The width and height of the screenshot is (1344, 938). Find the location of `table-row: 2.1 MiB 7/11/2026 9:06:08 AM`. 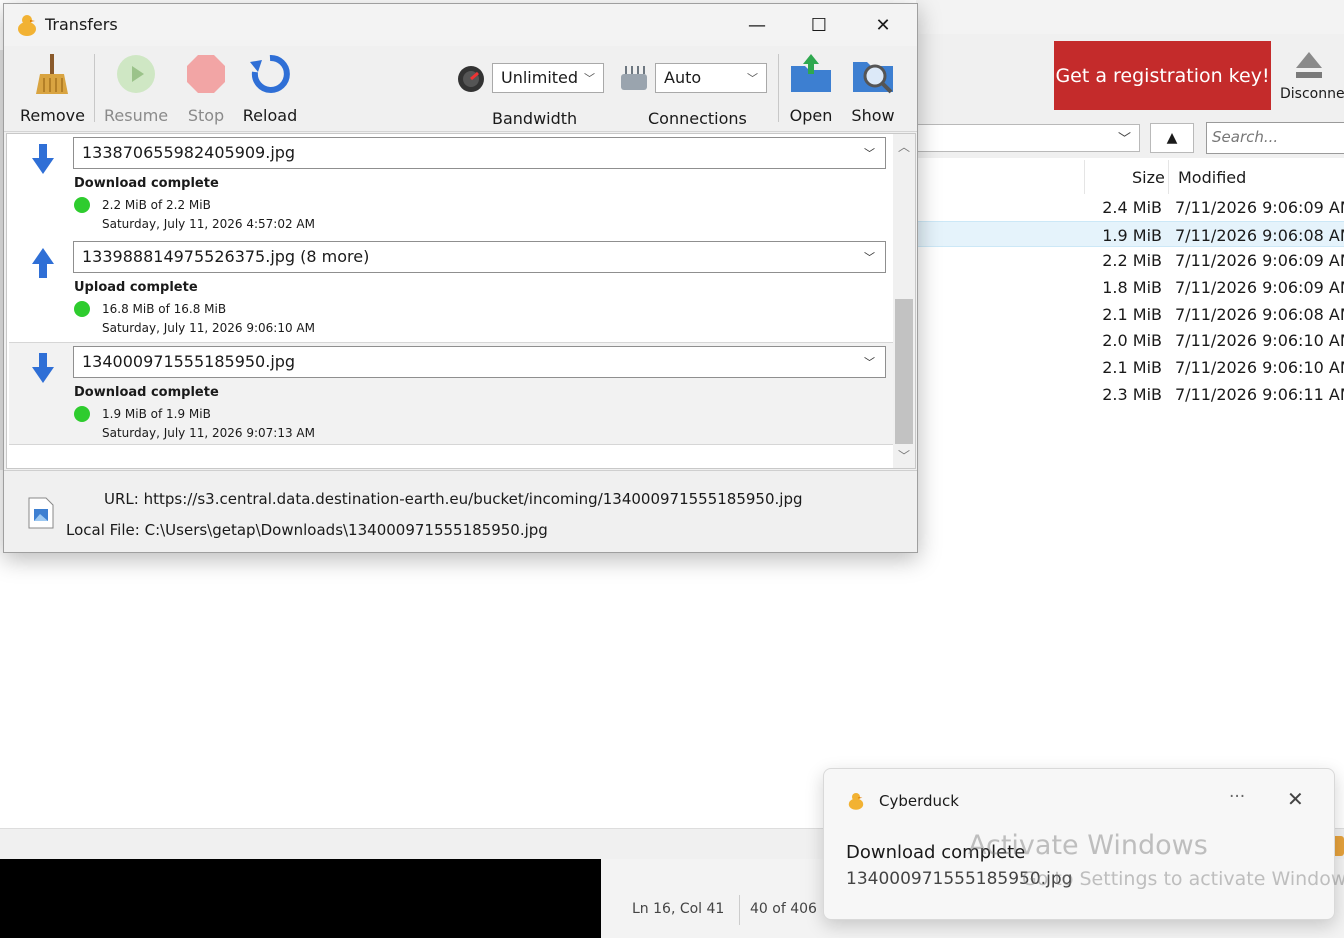

table-row: 2.1 MiB 7/11/2026 9:06:08 AM is located at coordinates (1130, 314).